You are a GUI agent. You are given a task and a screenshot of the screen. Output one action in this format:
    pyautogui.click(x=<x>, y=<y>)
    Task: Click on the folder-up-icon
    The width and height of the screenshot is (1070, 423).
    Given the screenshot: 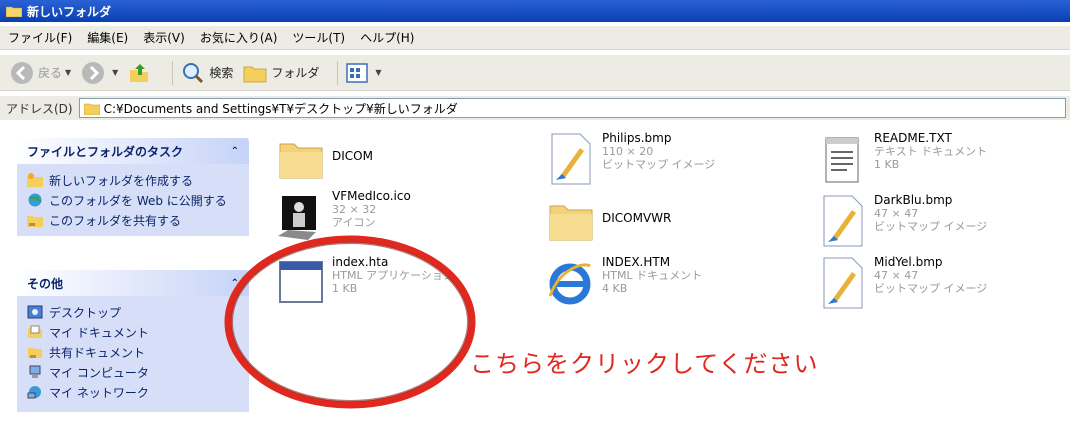 What is the action you would take?
    pyautogui.click(x=139, y=72)
    